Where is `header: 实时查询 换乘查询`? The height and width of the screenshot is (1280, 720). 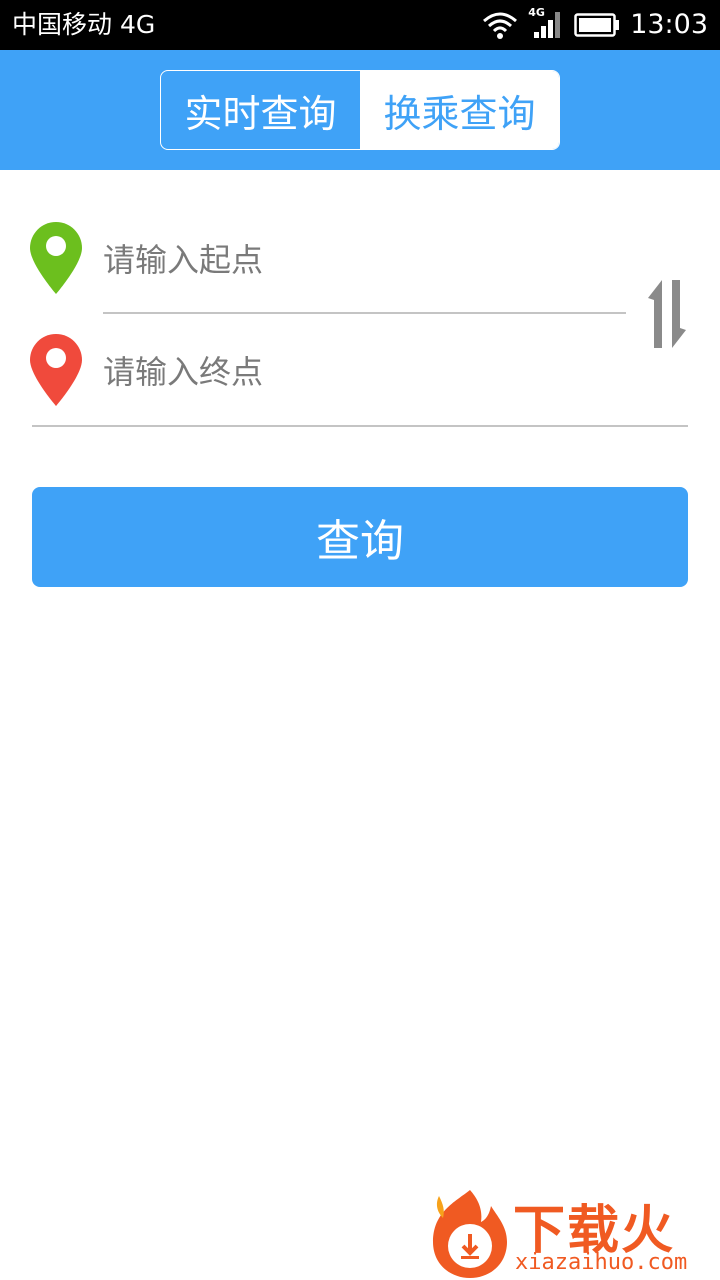
header: 实时查询 换乘查询 is located at coordinates (360, 110).